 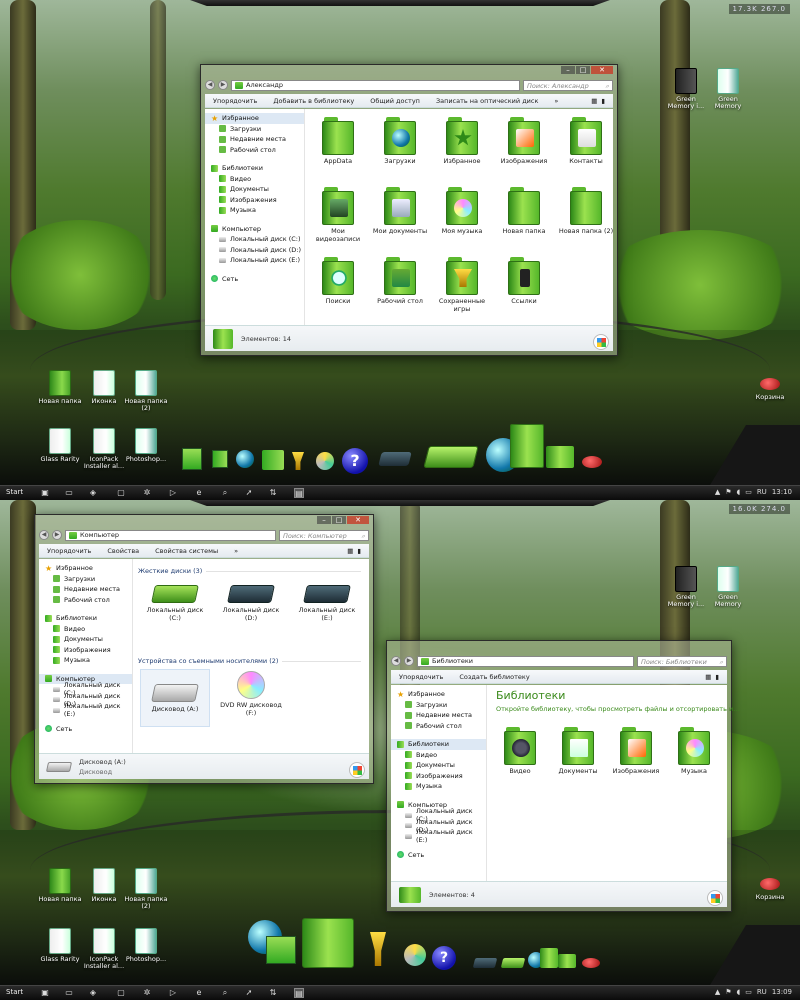 I want to click on nav-video: Видео, so click(x=85, y=629).